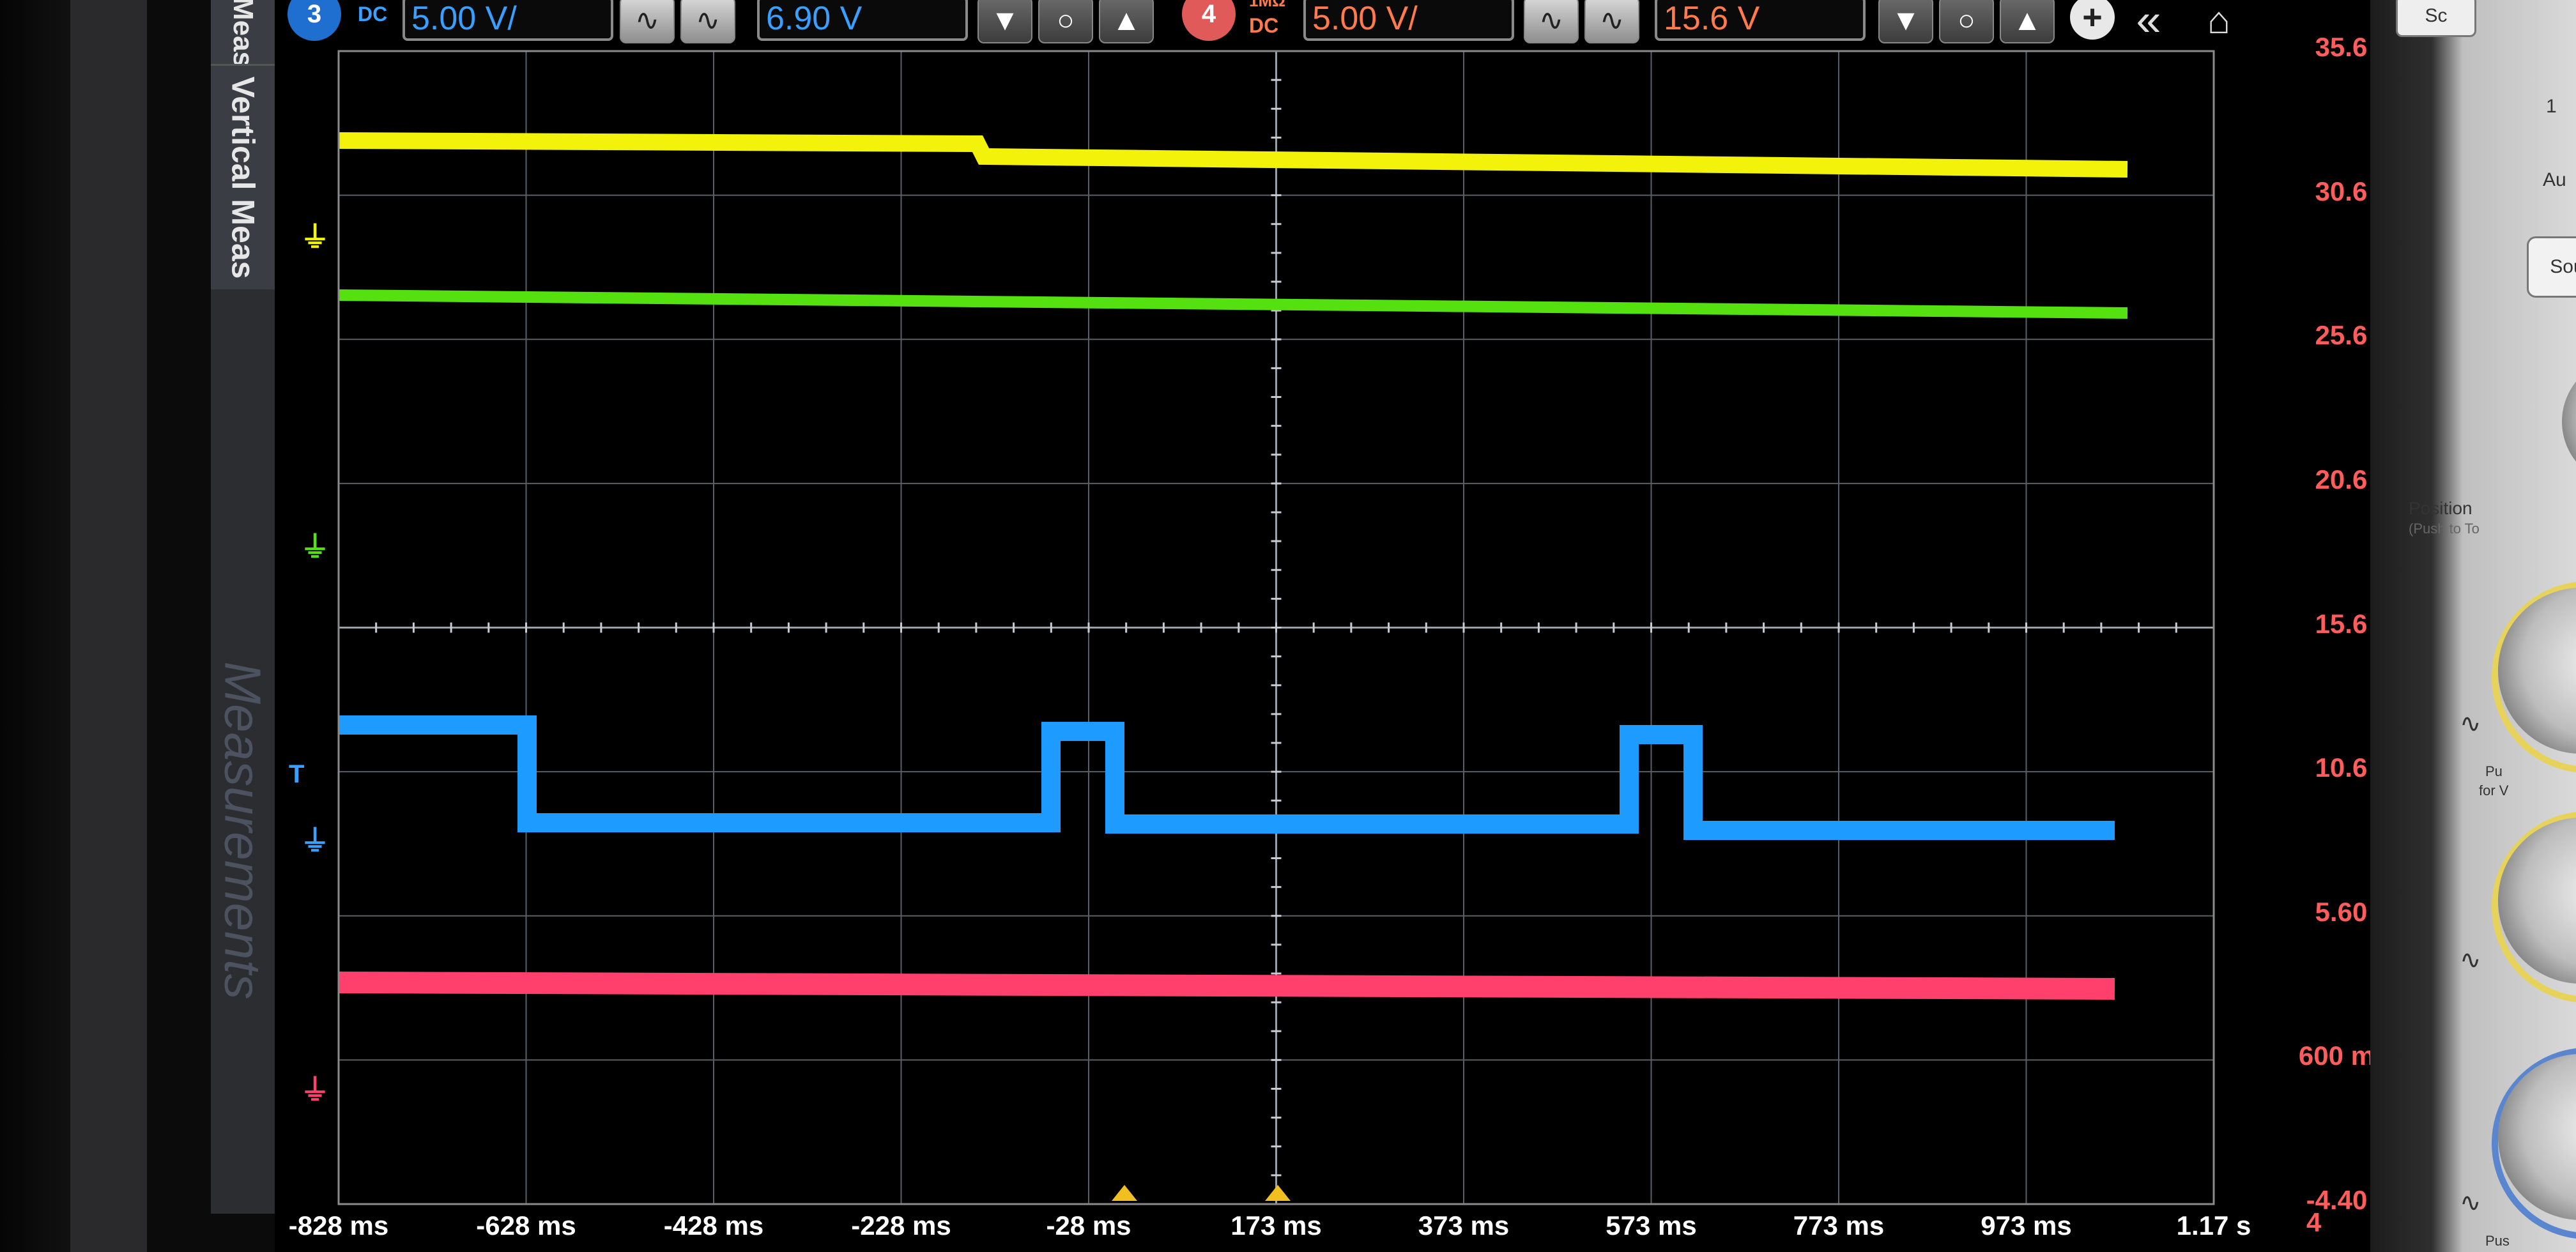 The height and width of the screenshot is (1252, 2576). Describe the element at coordinates (2314, 1222) in the screenshot. I see `corner-channel-digit: 4` at that location.